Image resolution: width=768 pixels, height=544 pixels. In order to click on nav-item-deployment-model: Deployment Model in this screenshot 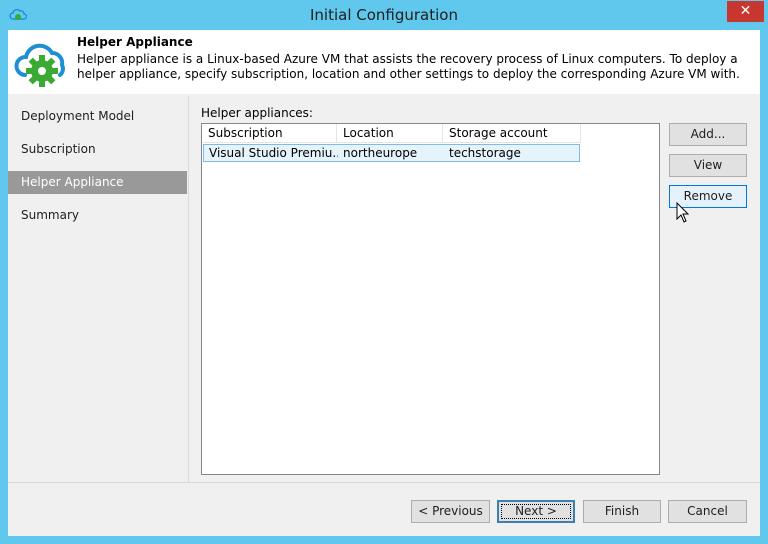, I will do `click(97, 116)`.